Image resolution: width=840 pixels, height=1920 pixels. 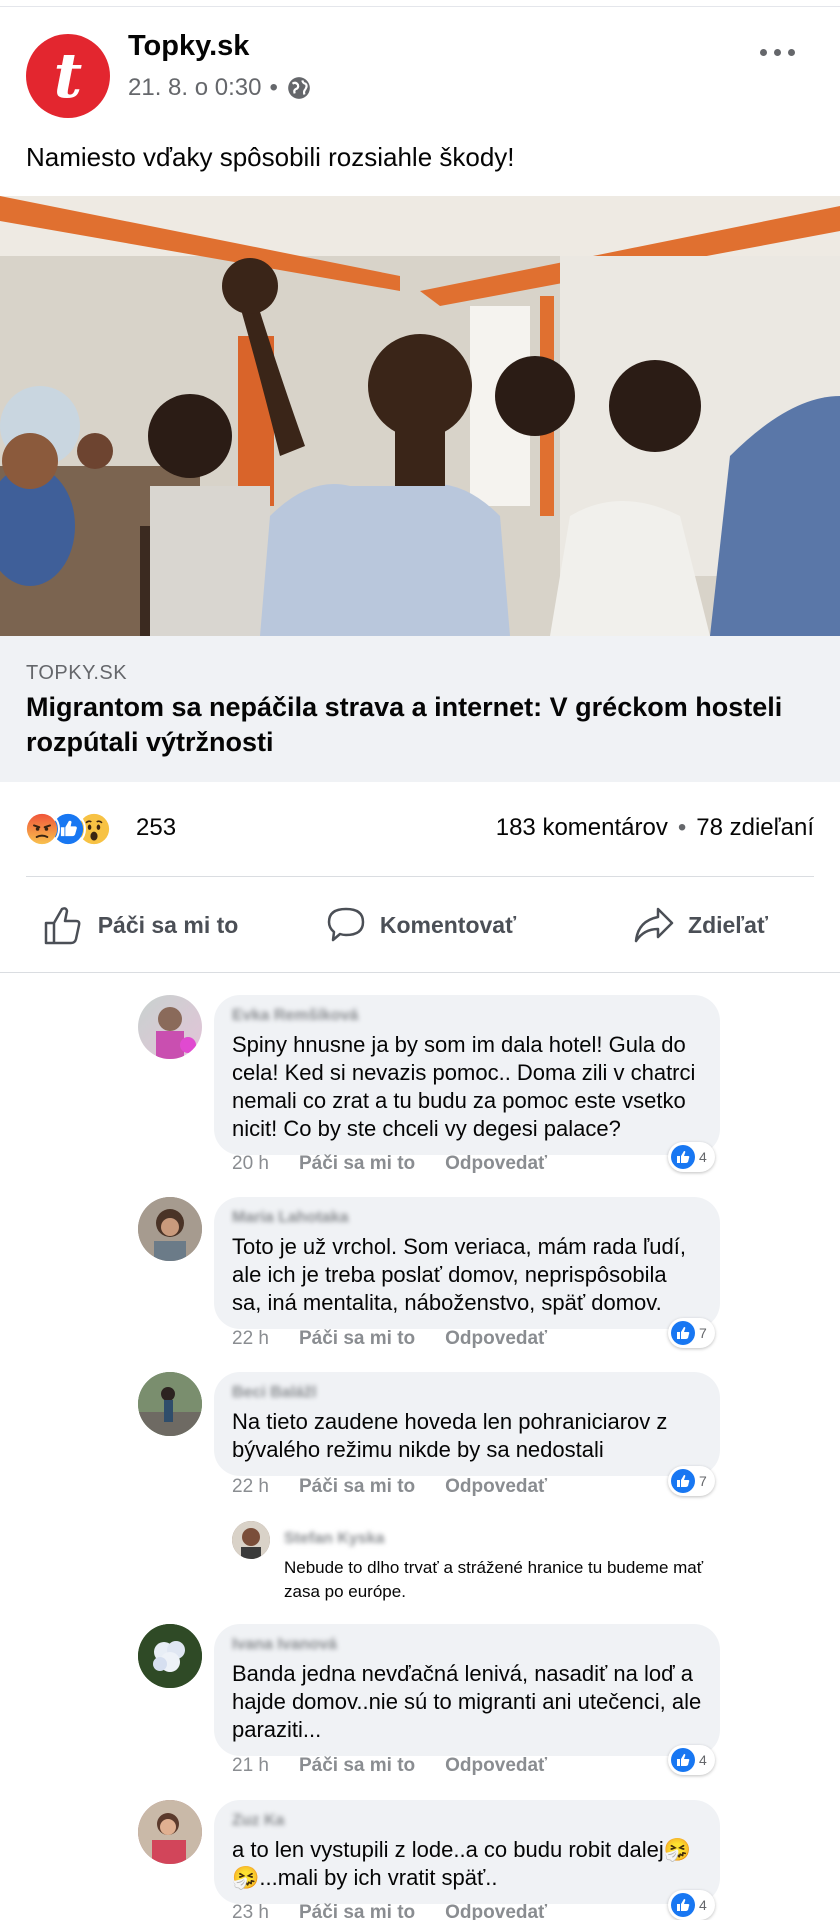 What do you see at coordinates (346, 924) in the screenshot?
I see `comment-icon` at bounding box center [346, 924].